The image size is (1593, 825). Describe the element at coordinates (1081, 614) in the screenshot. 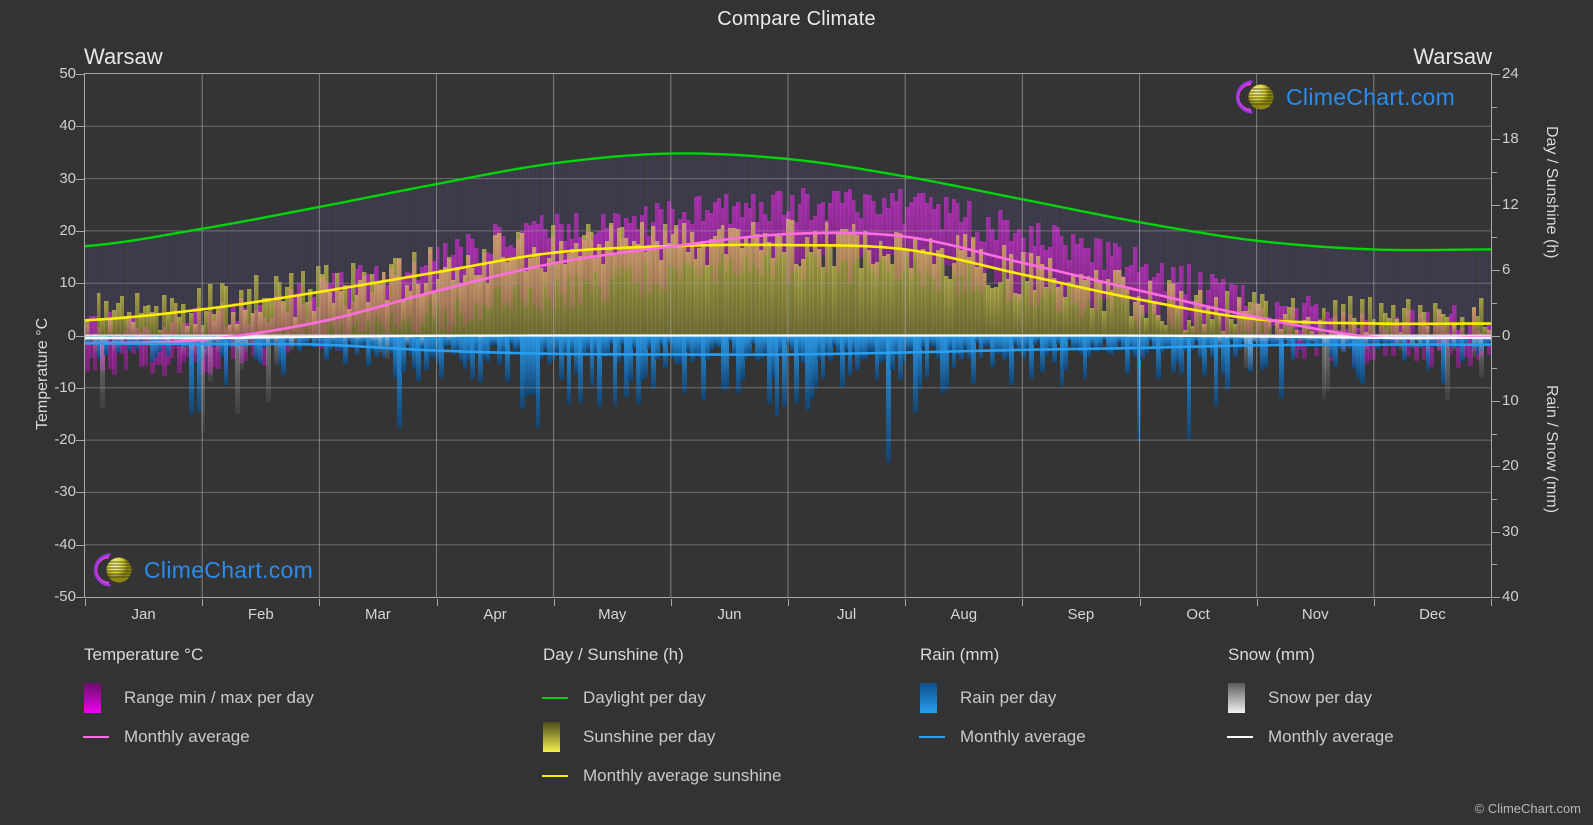

I see `x-axis-tick-label: Sep` at that location.